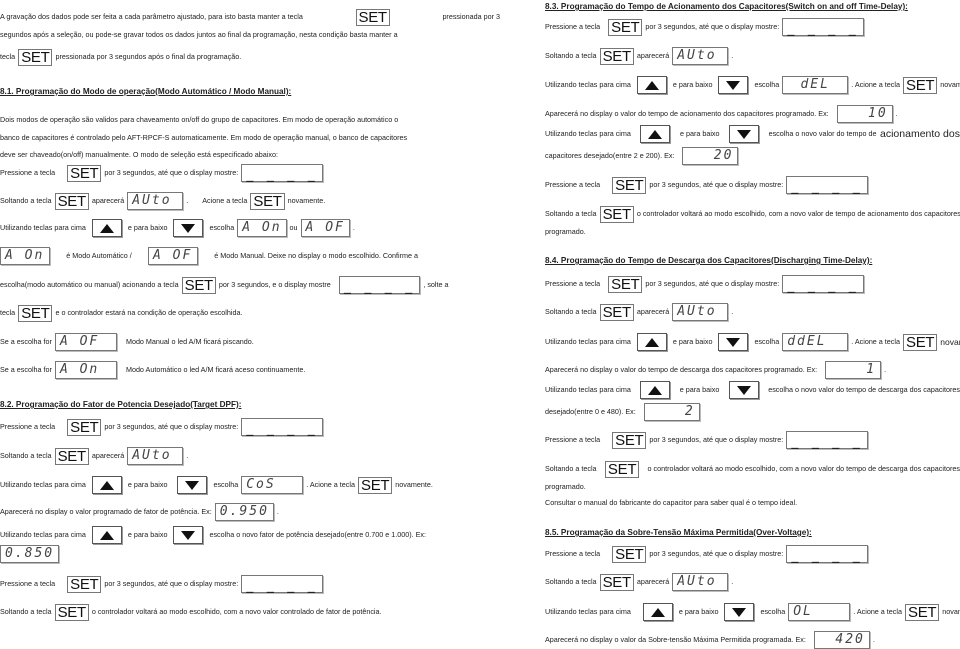 The width and height of the screenshot is (960, 649). Describe the element at coordinates (920, 134) in the screenshot. I see `text: acionamento dos` at that location.